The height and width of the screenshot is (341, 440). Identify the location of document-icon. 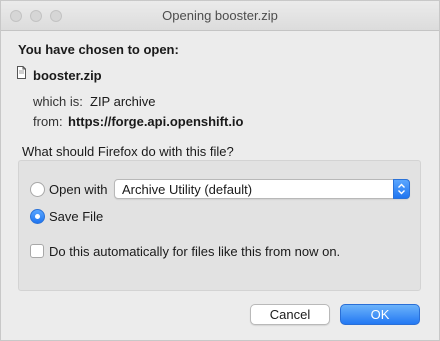
(21, 72).